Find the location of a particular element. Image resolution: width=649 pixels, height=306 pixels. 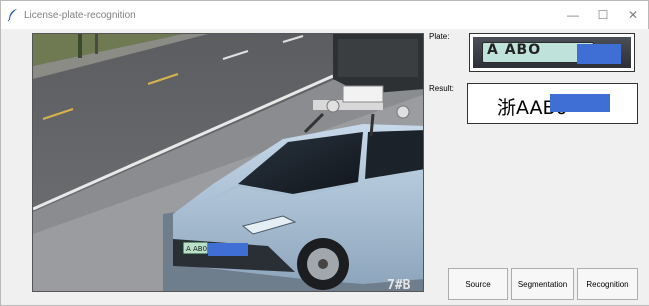

maximize-button: ☐ is located at coordinates (603, 15).